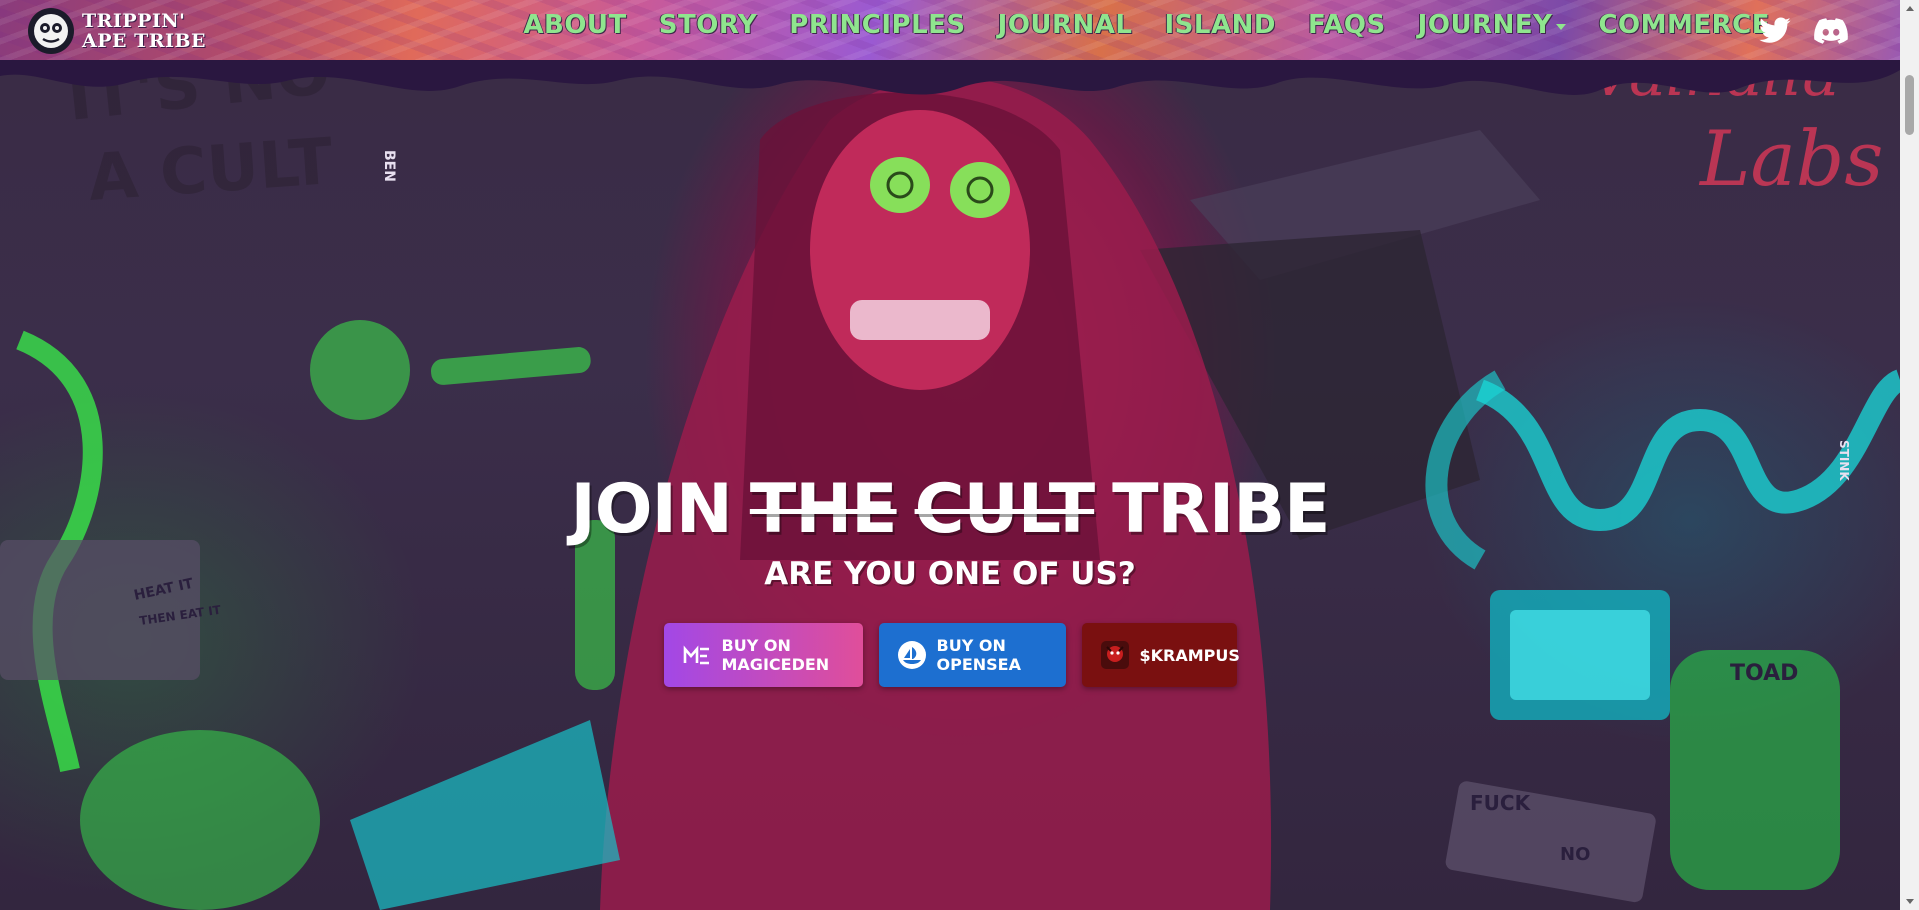  I want to click on brand-name-line1: TRIPPIN', so click(134, 21).